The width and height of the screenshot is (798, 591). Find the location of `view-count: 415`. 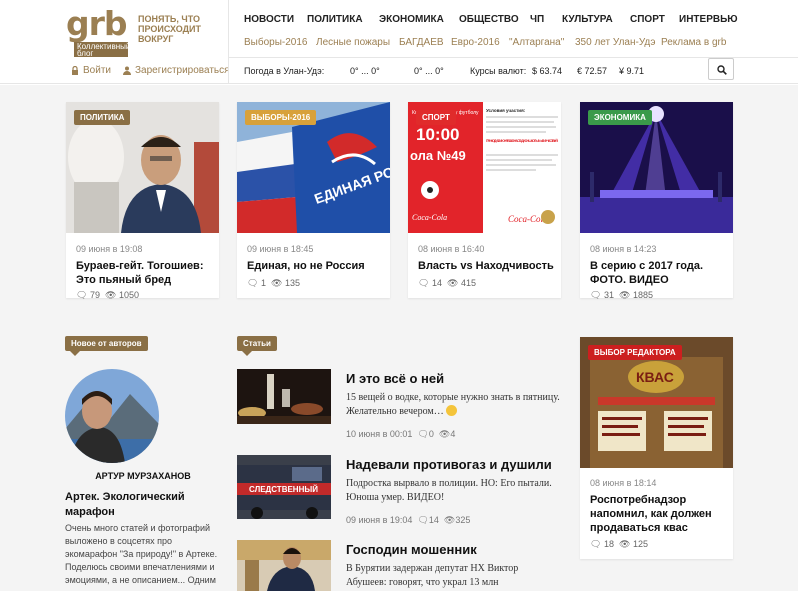

view-count: 415 is located at coordinates (468, 283).